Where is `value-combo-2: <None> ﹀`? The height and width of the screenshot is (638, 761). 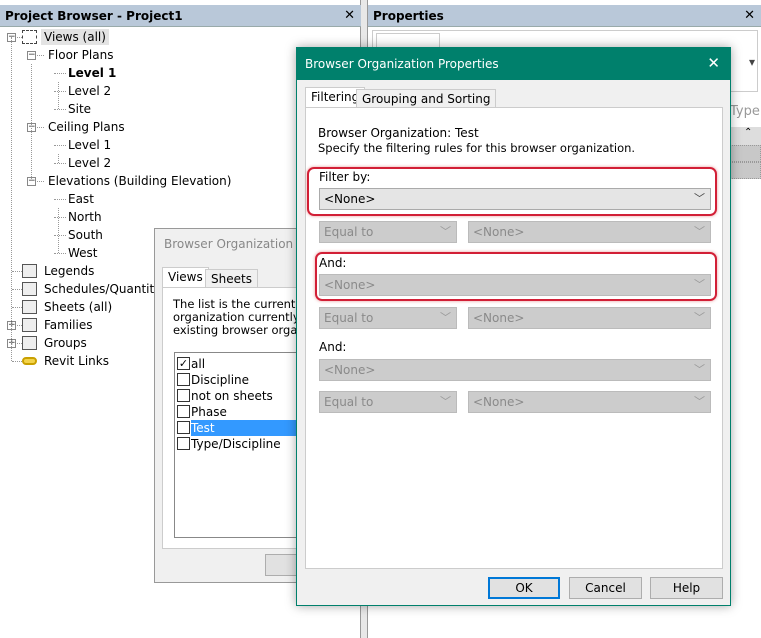 value-combo-2: <None> ﹀ is located at coordinates (589, 318).